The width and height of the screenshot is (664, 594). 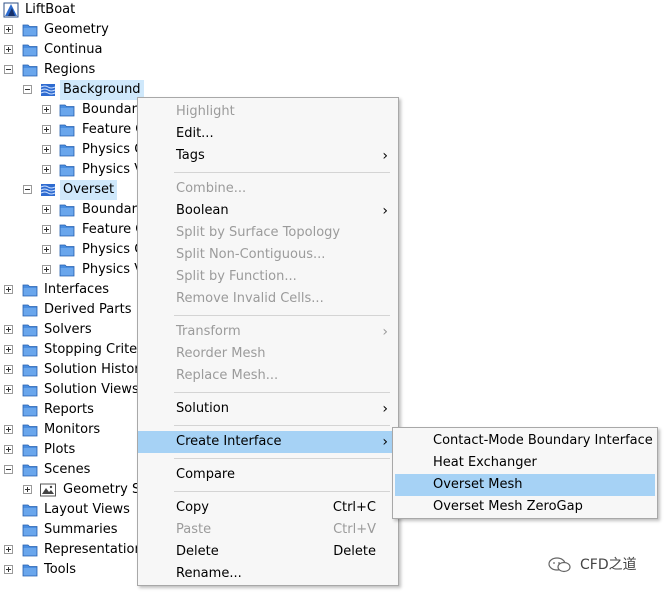 What do you see at coordinates (268, 552) in the screenshot?
I see `menu-item-delete: Delete Delete` at bounding box center [268, 552].